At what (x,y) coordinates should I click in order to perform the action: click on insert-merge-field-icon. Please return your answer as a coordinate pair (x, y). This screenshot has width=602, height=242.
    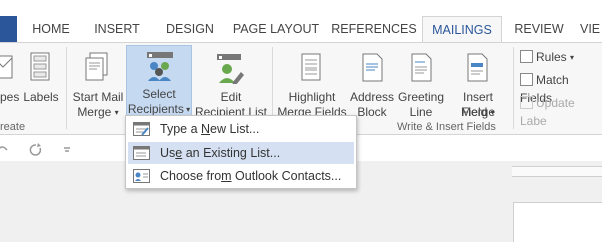
    Looking at the image, I should click on (477, 67).